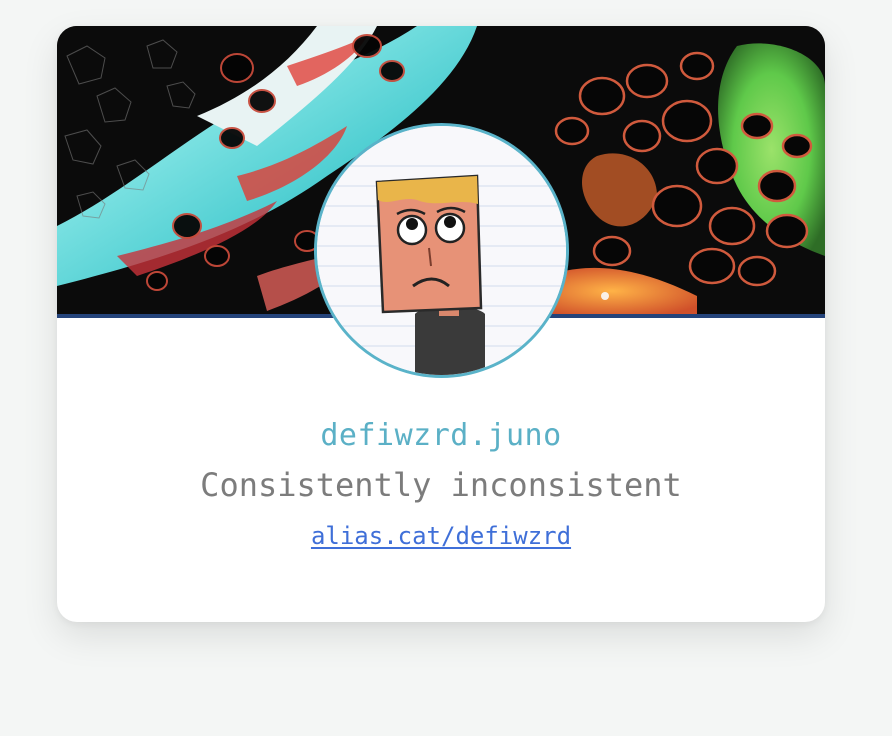 This screenshot has height=736, width=892. I want to click on profile-link: alias.cat/defiwzrd, so click(441, 536).